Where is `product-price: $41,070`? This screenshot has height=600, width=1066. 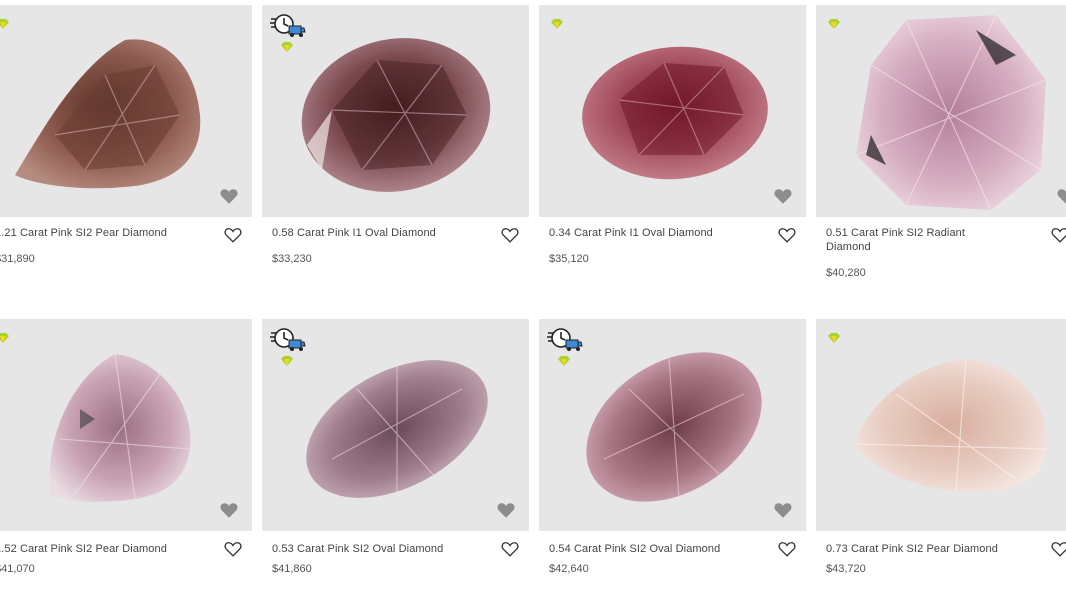
product-price: $41,070 is located at coordinates (17, 569).